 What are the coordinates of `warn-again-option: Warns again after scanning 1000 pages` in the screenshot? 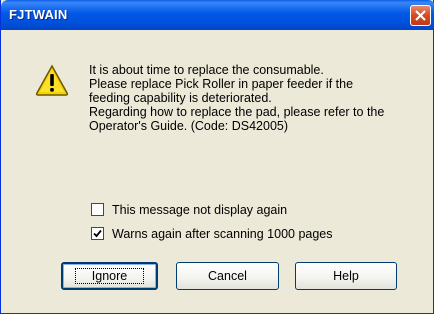 It's located at (212, 233).